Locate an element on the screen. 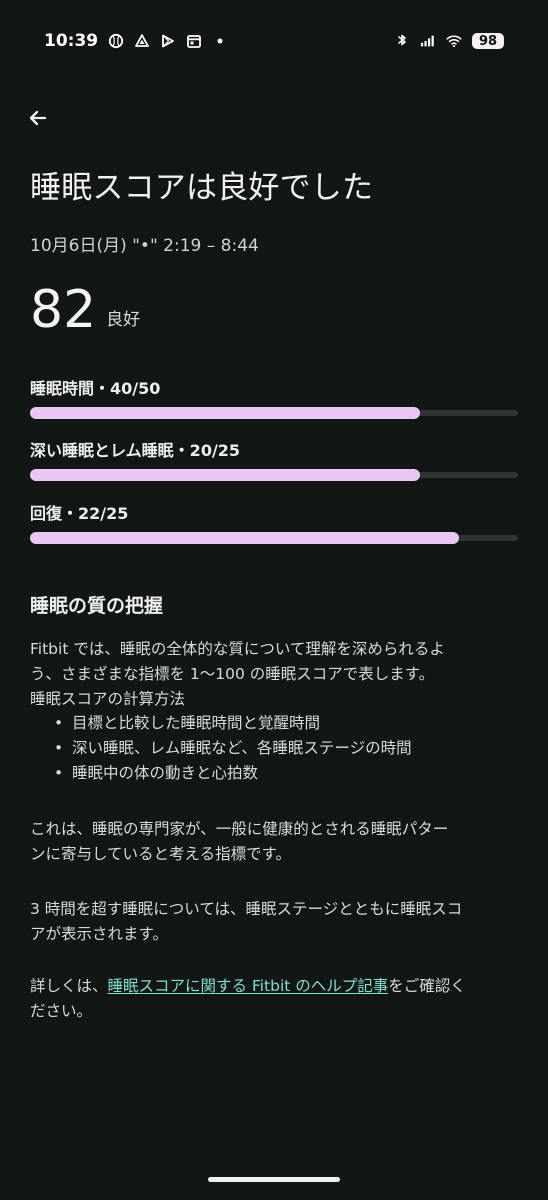  help-article-link: 睡眠スコアに関する Fitbit のヘルプ記事 is located at coordinates (248, 986).